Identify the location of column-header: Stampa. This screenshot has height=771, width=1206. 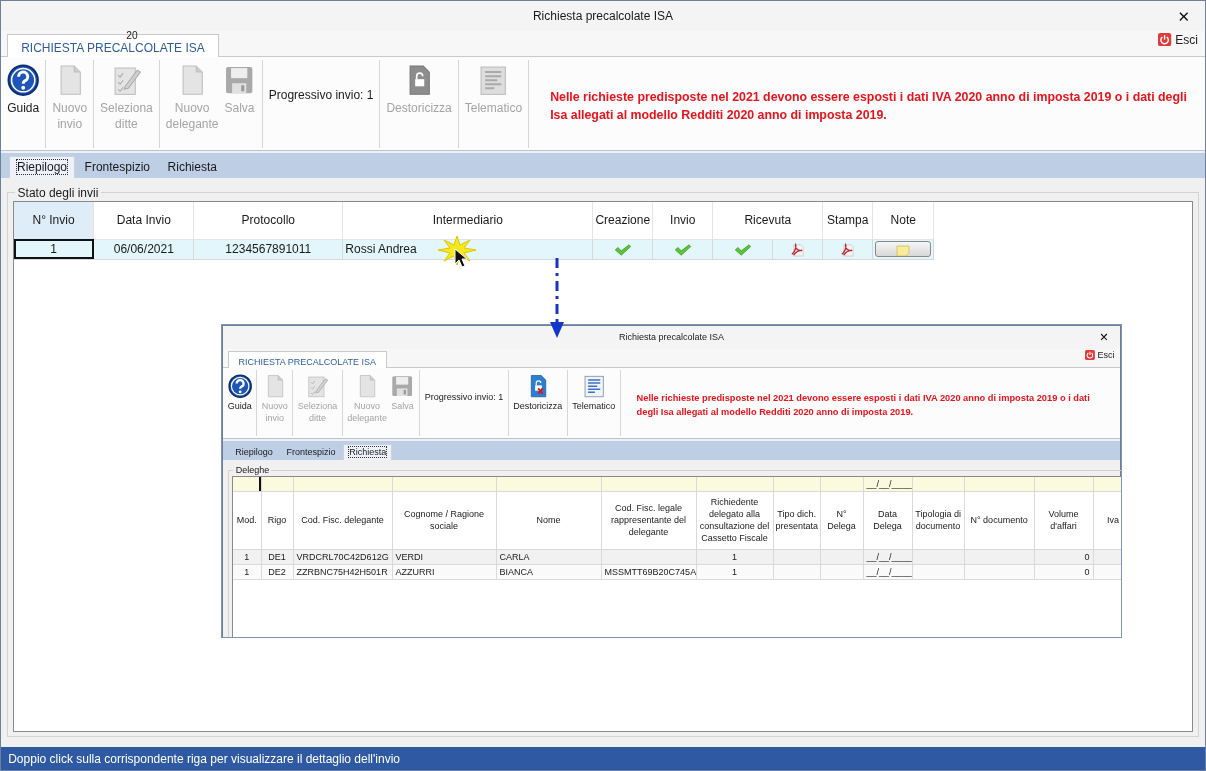
(847, 220).